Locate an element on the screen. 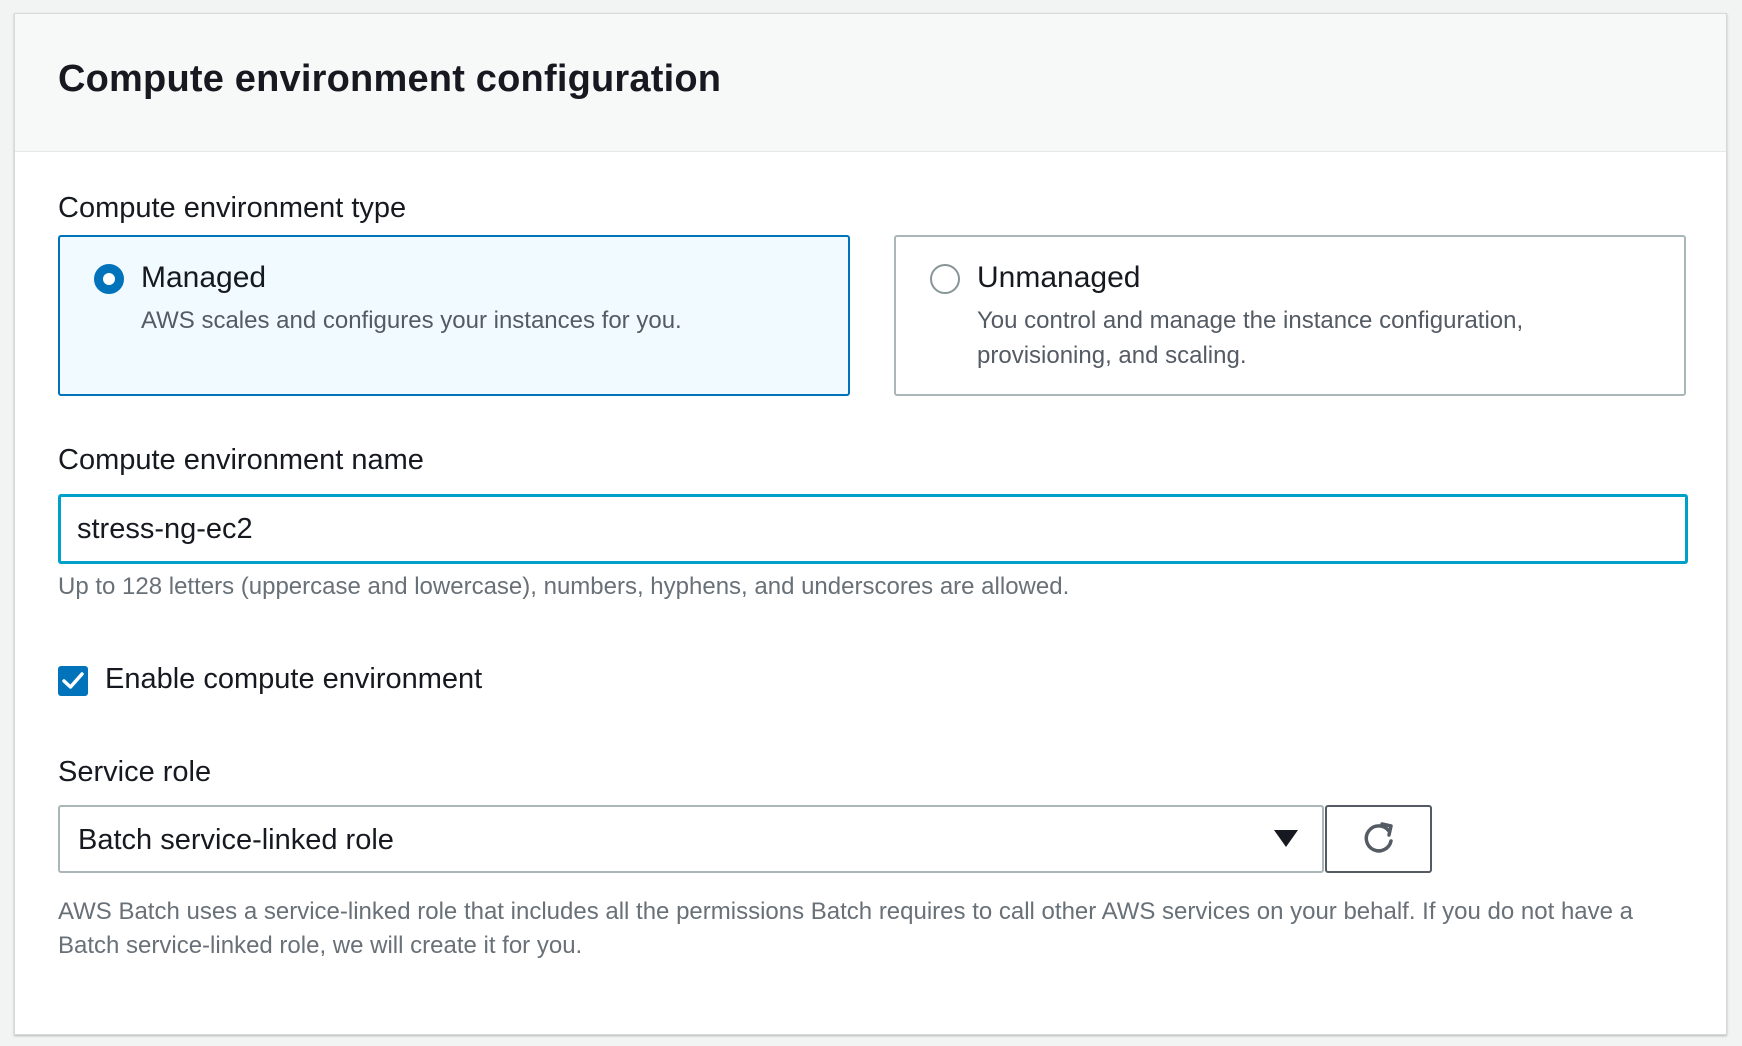 This screenshot has height=1046, width=1742. managed-radio is located at coordinates (109, 279).